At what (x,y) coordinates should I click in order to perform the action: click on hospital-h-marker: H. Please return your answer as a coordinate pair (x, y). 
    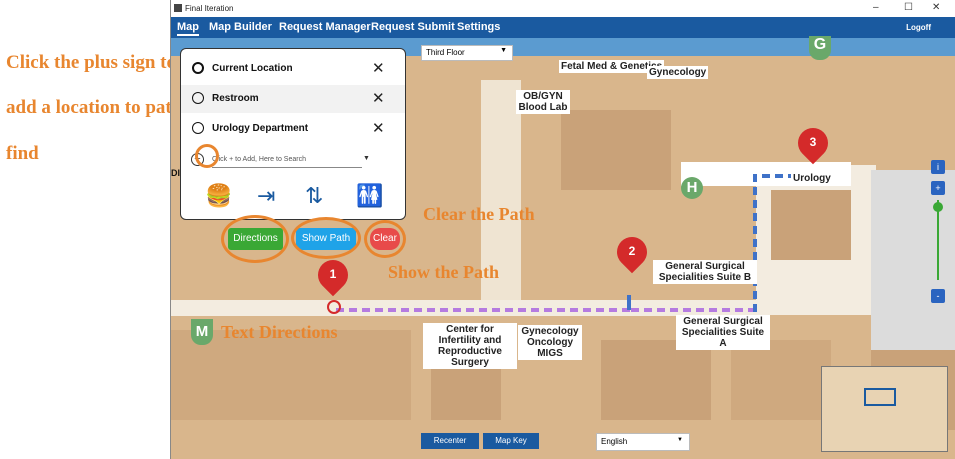
    Looking at the image, I should click on (692, 188).